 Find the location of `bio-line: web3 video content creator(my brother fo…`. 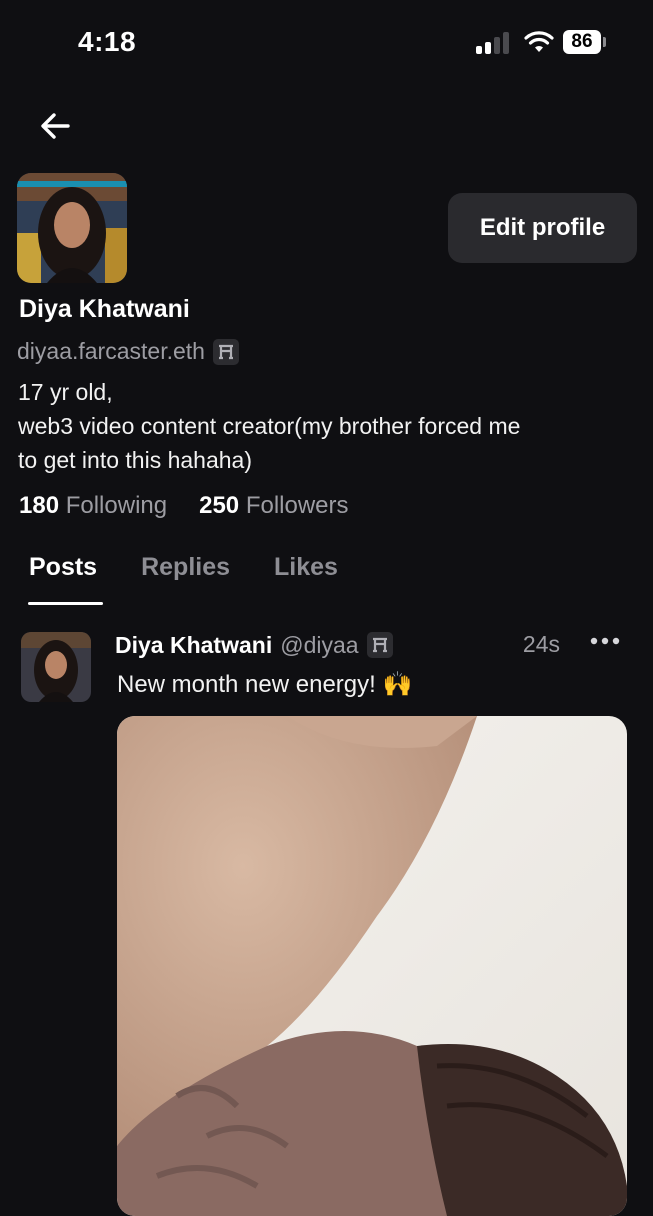

bio-line: web3 video content creator(my brother fo… is located at coordinates (269, 426).